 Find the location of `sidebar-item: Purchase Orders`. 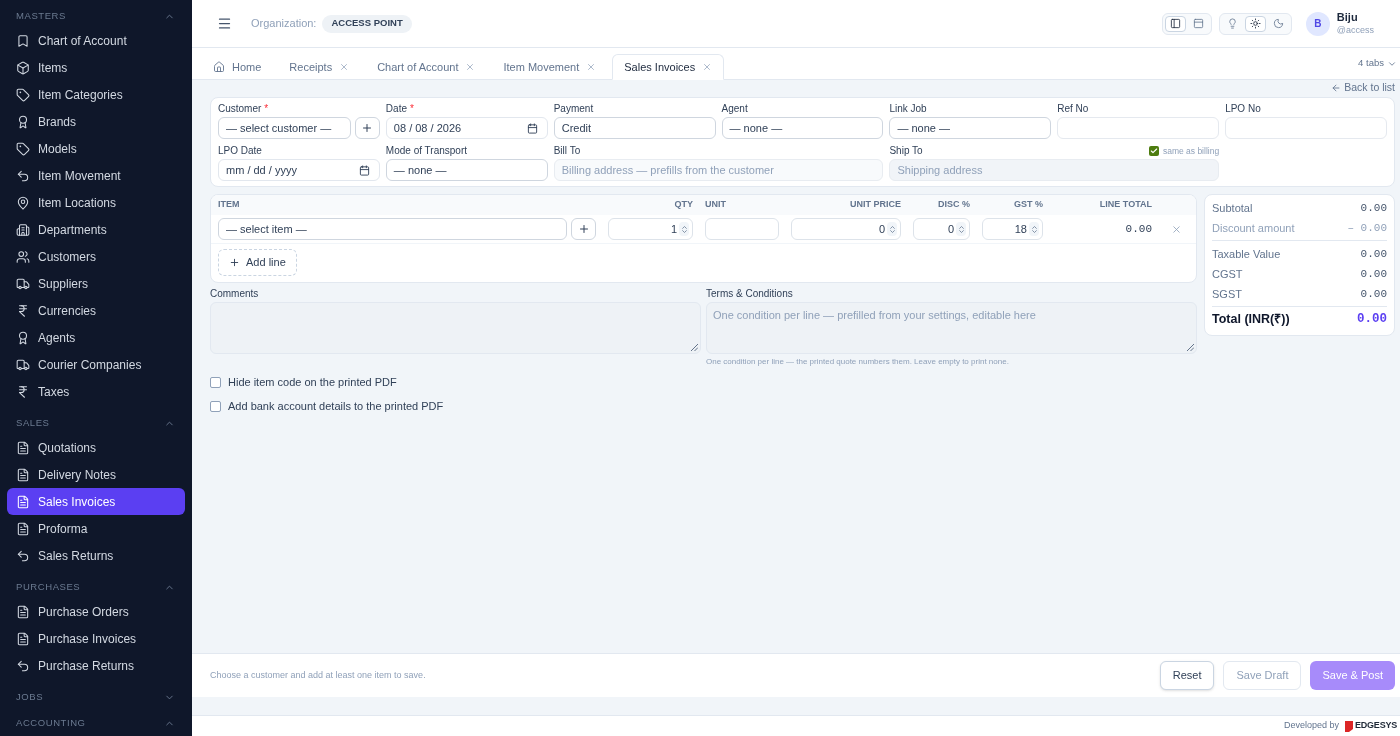

sidebar-item: Purchase Orders is located at coordinates (96, 611).